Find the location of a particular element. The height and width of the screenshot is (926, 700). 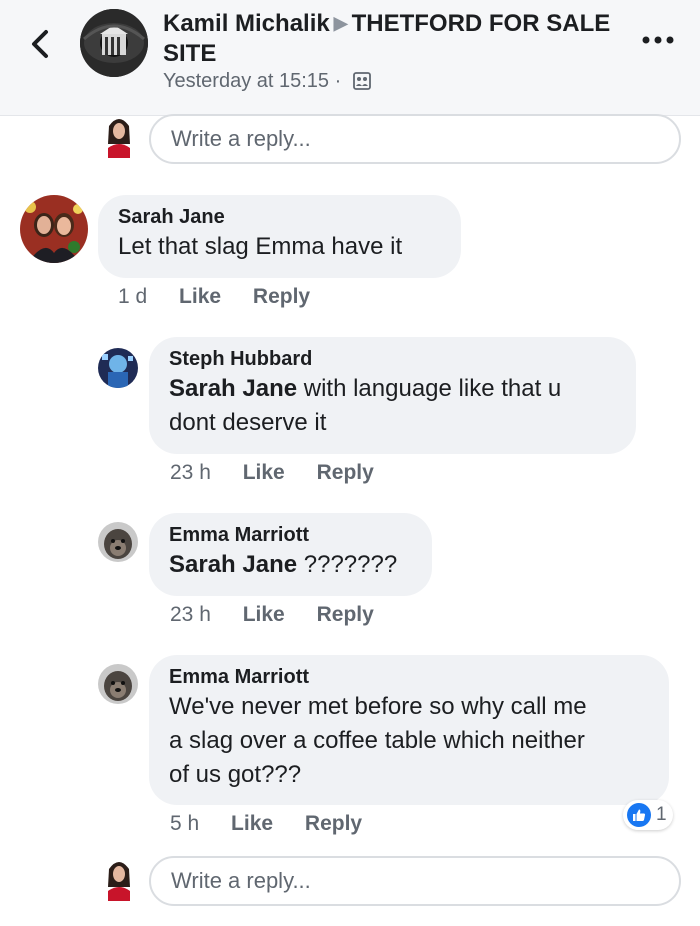

post-author-name: Kamil Michalik is located at coordinates (246, 23).